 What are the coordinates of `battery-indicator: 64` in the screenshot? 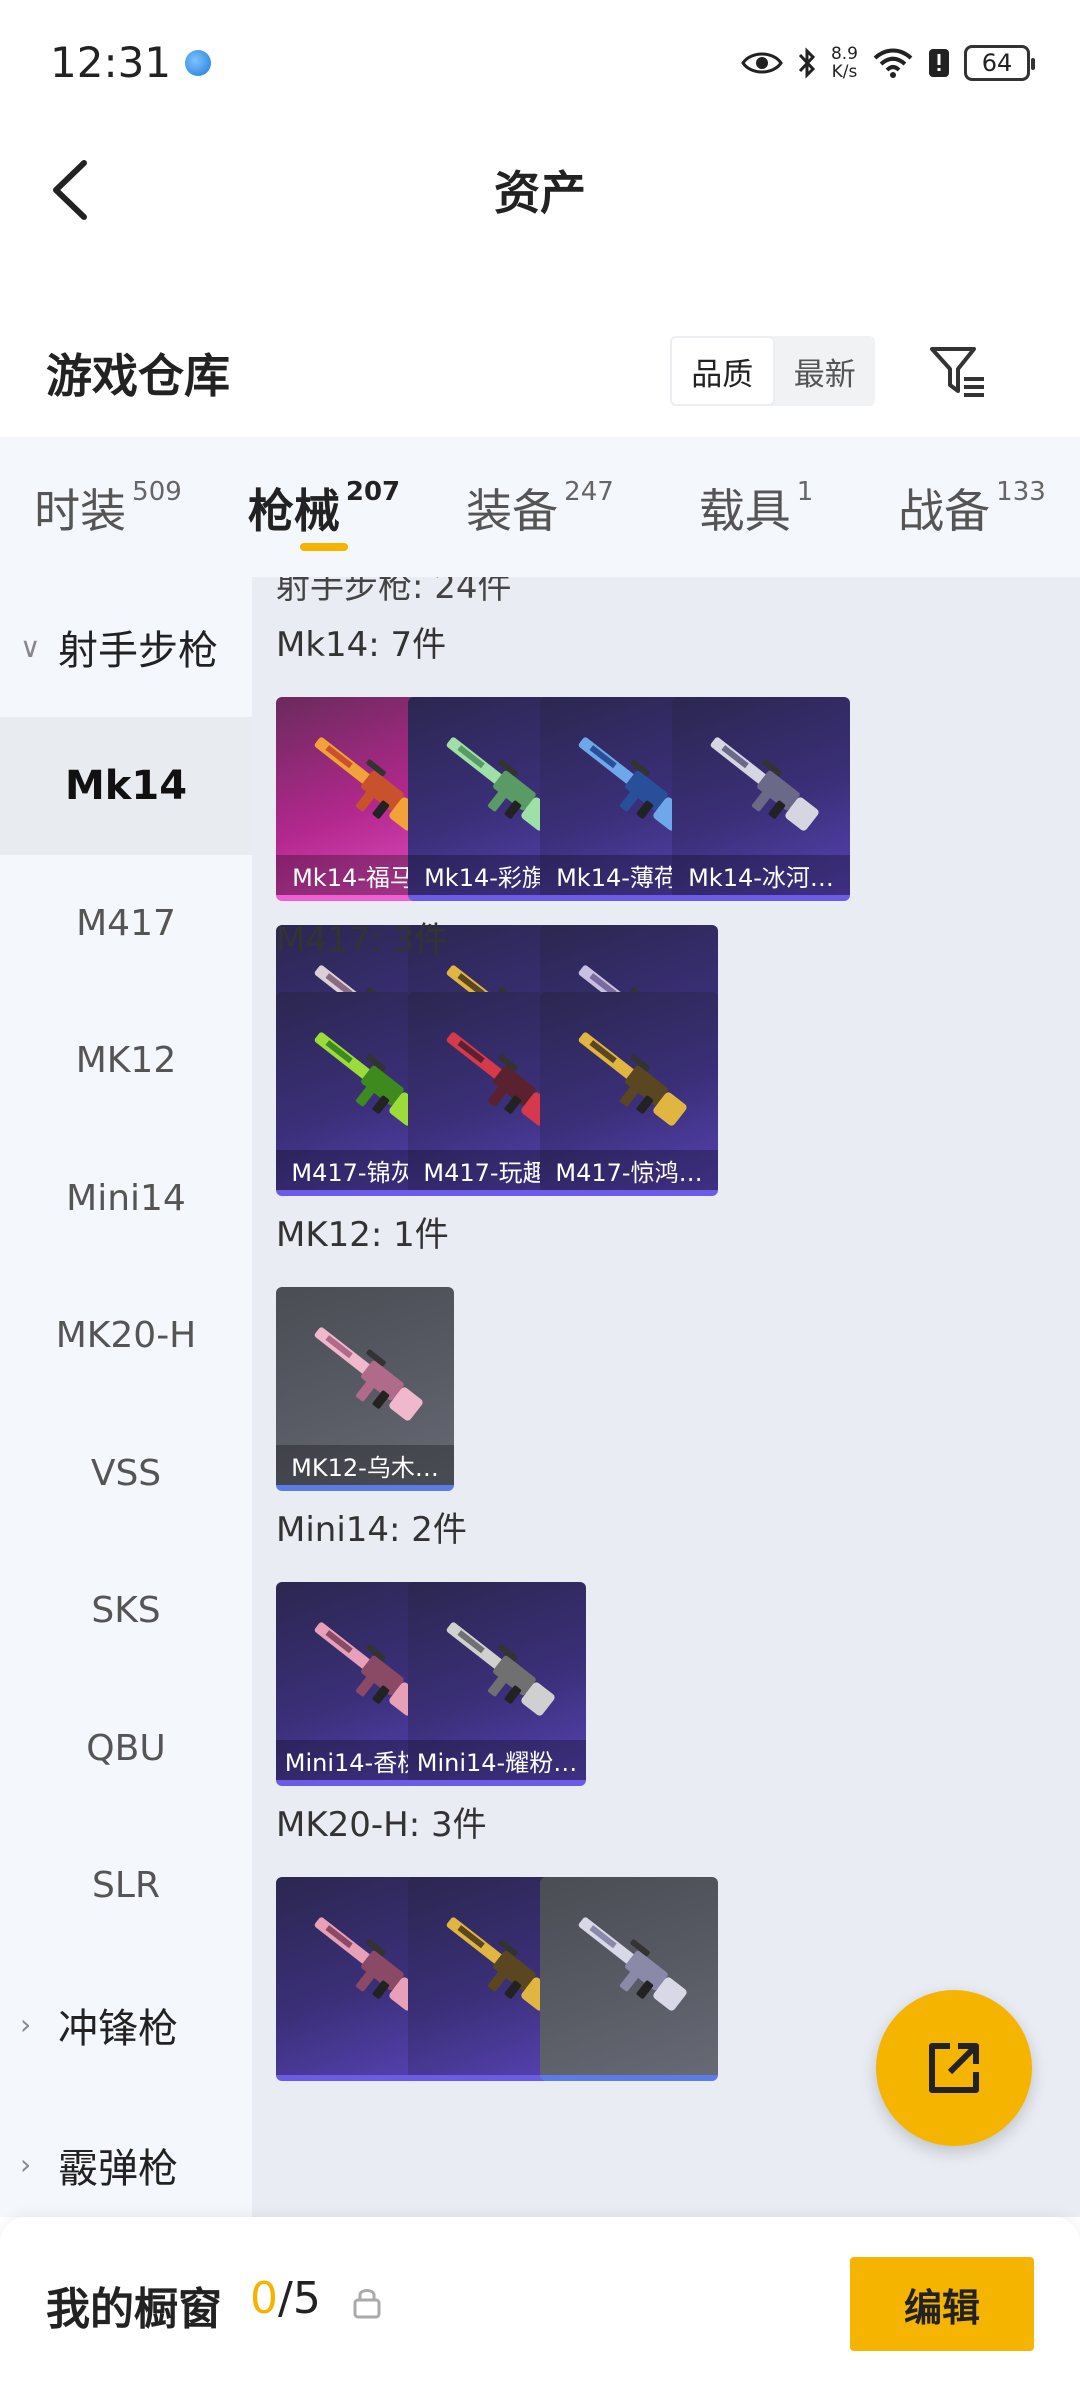 It's located at (999, 62).